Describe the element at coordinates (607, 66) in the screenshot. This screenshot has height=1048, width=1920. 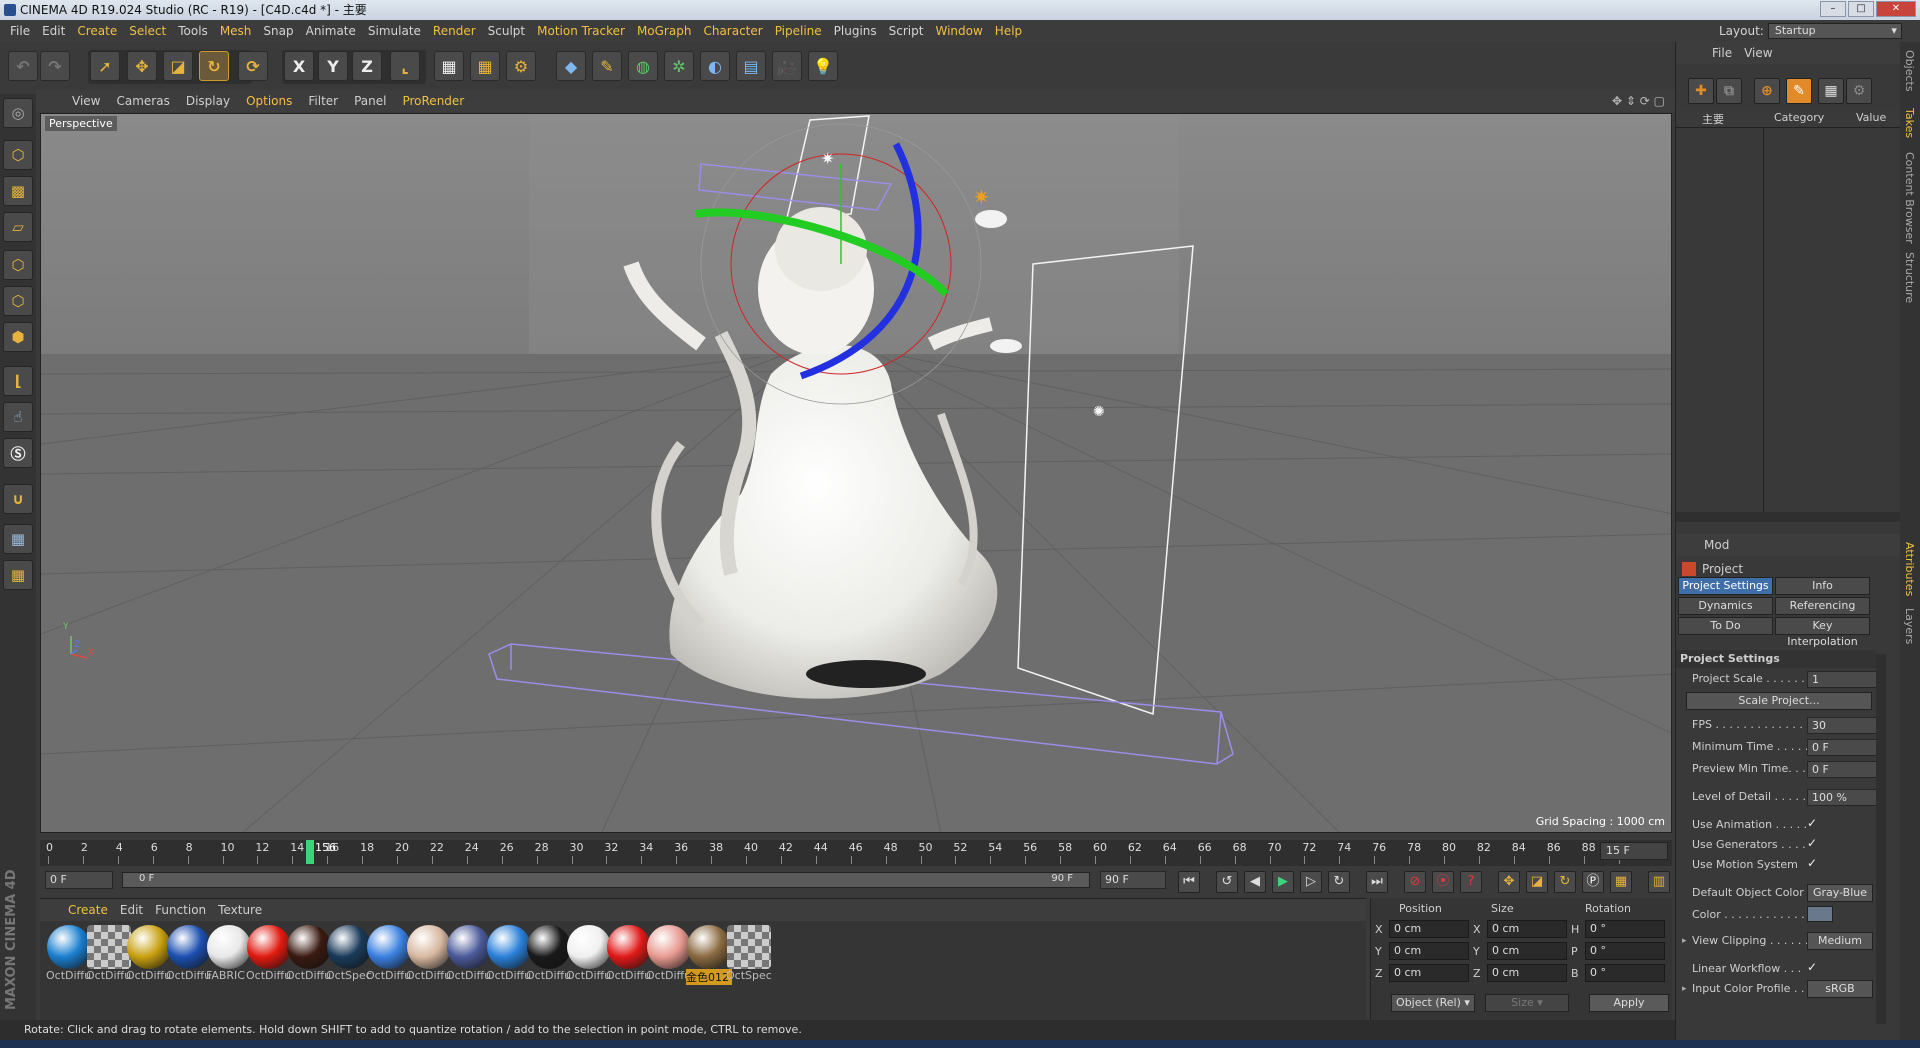
I see `pen-spline-icon: ✎` at that location.